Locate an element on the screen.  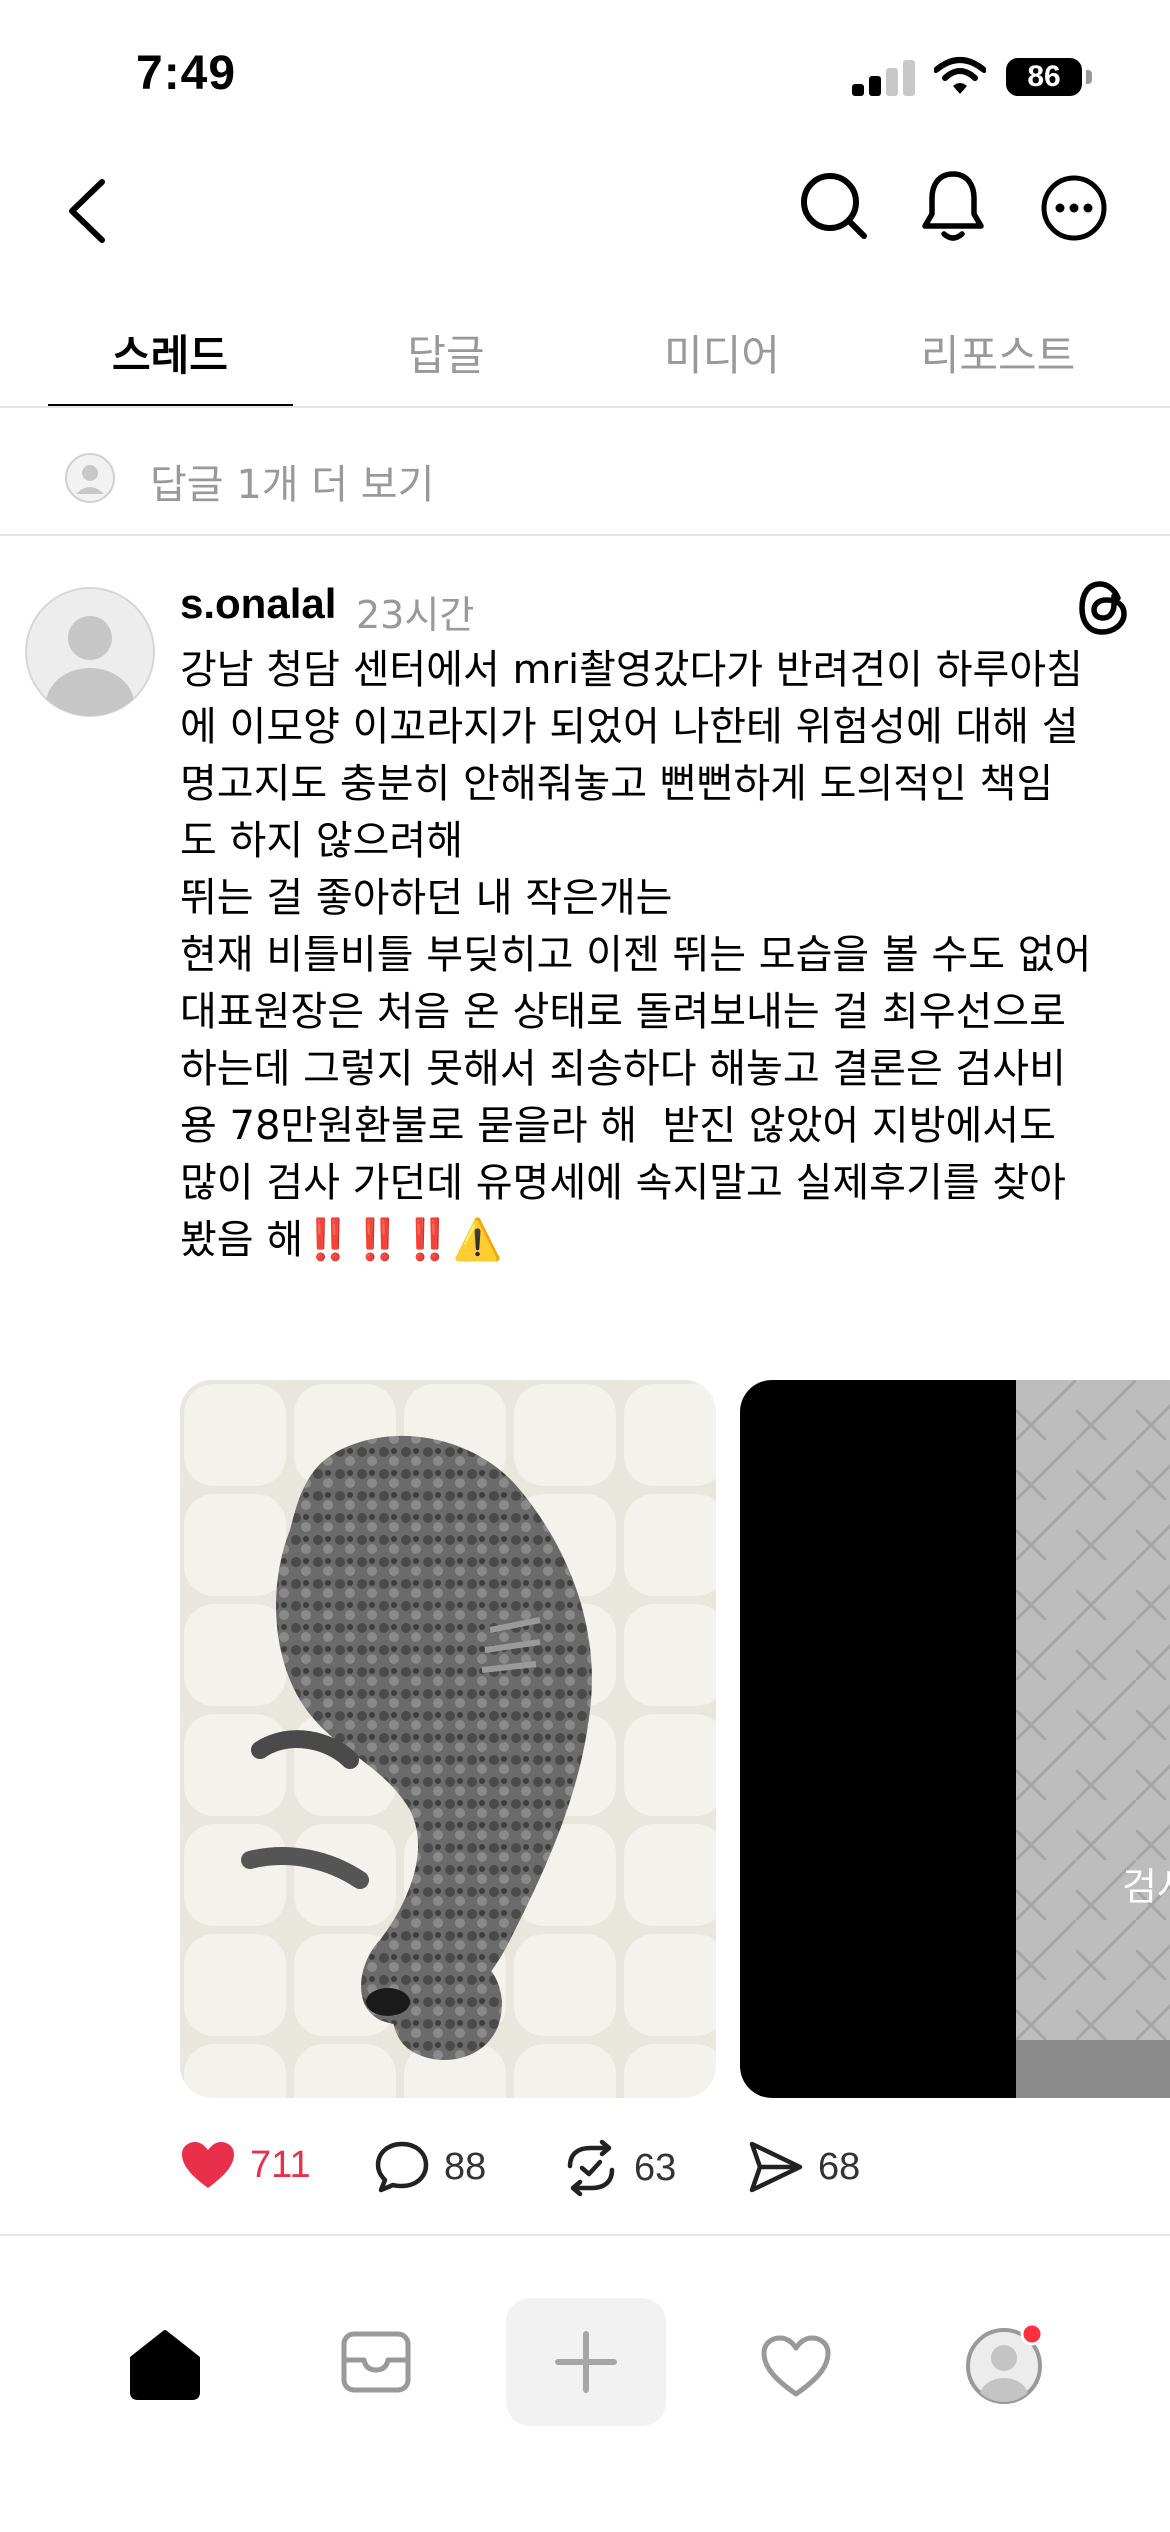
repost-count: 63 is located at coordinates (655, 2167).